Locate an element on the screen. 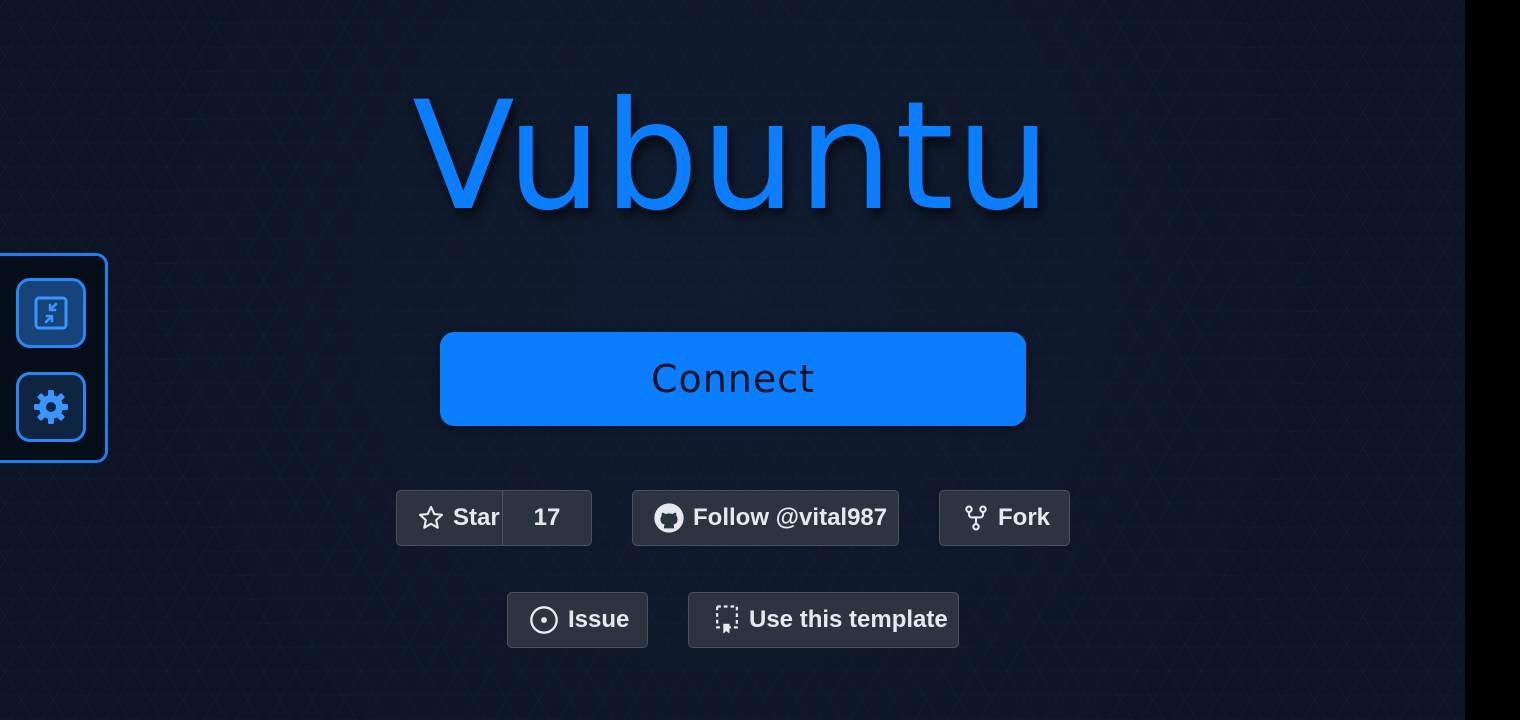 The image size is (1520, 720). right-gutter is located at coordinates (1492, 360).